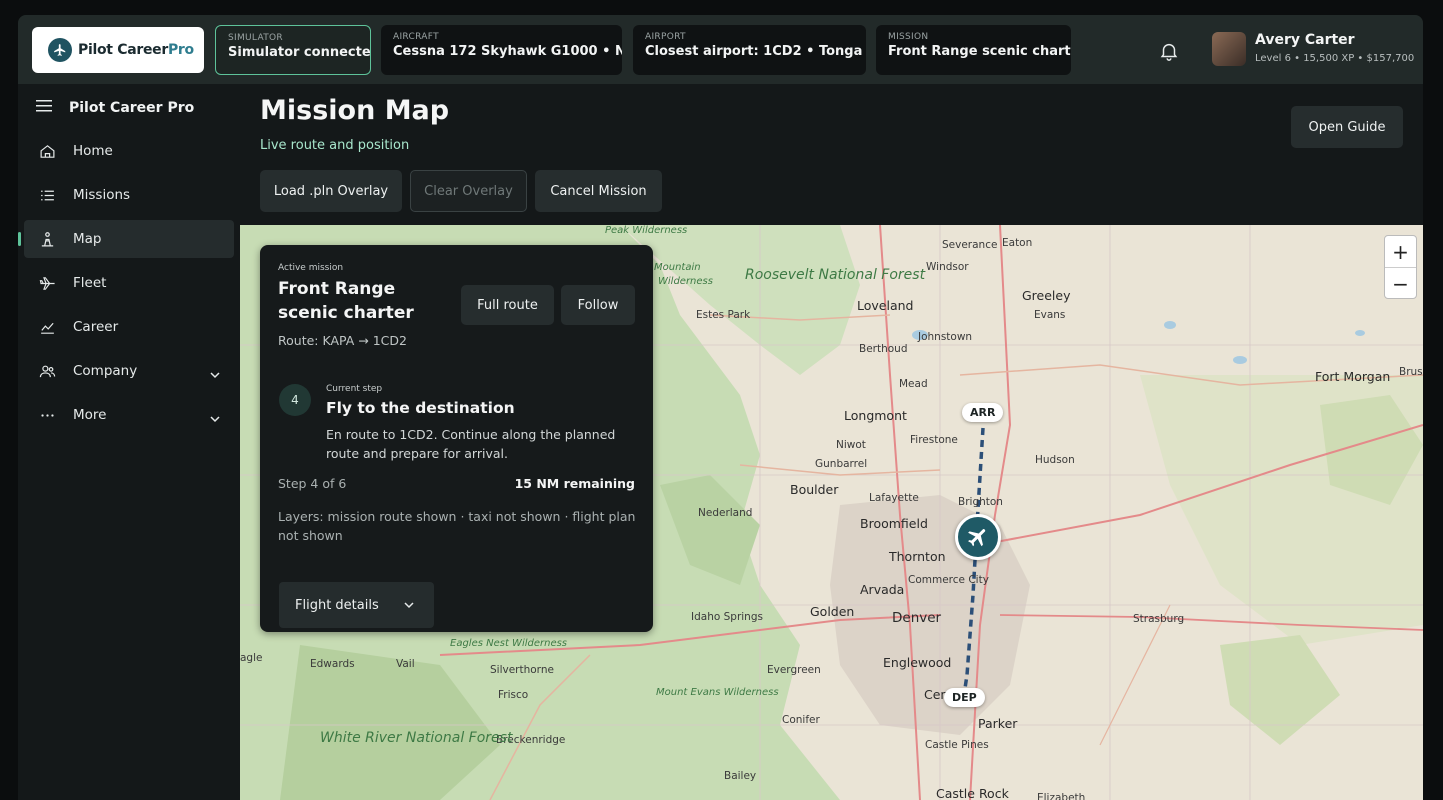  What do you see at coordinates (507, 305) in the screenshot?
I see `full-route-button: Full route` at bounding box center [507, 305].